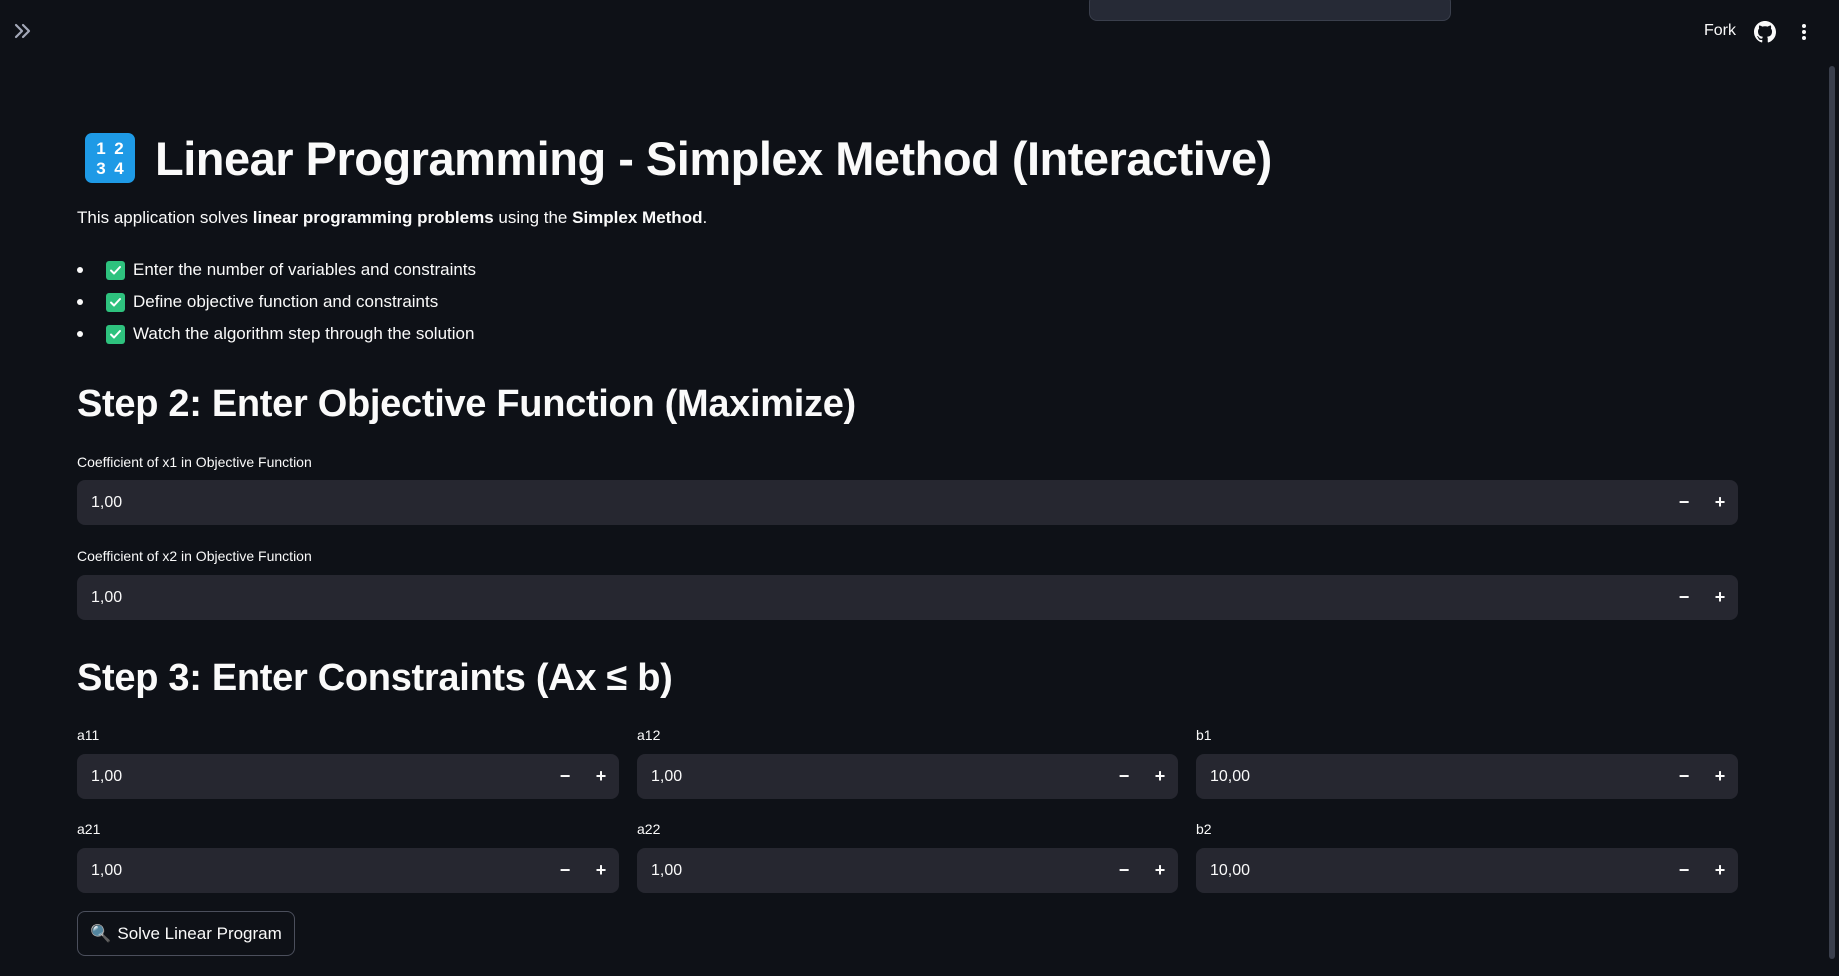 The image size is (1839, 976). I want to click on b1-label: b1, so click(1204, 735).